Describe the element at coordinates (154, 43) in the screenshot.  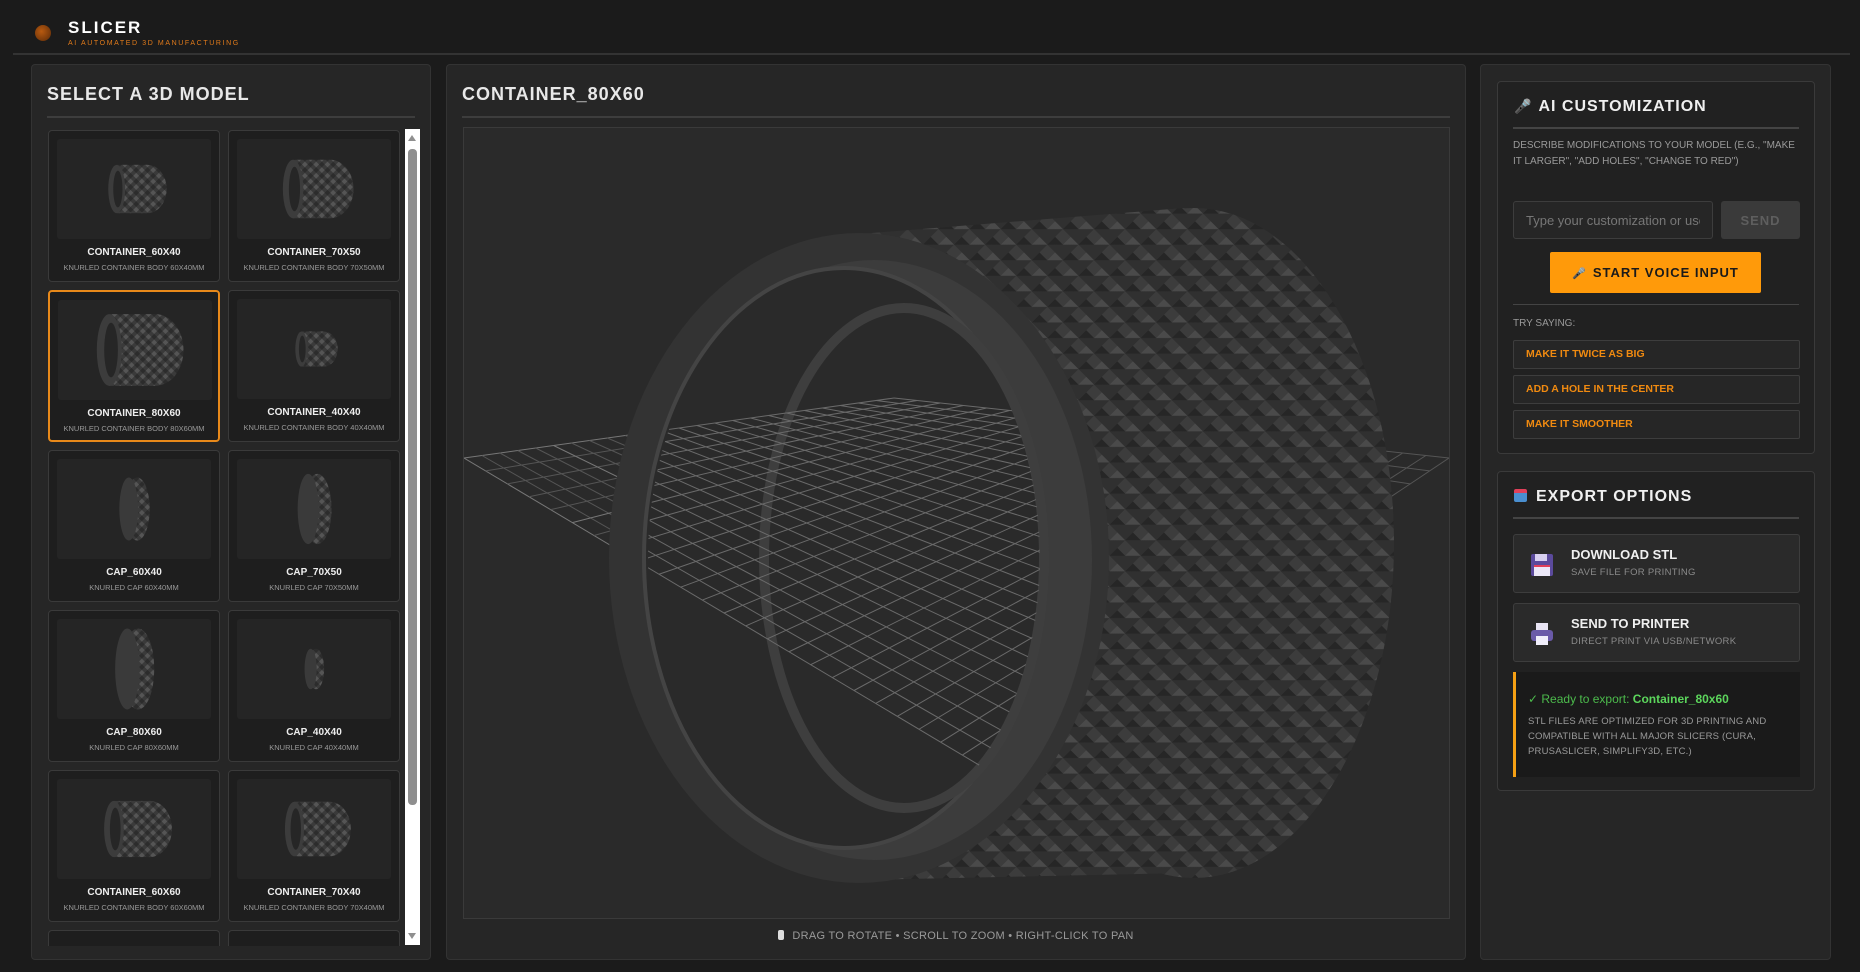
I see `app-subtitle: AI AUTOMATED 3D MANUFACTURING` at that location.